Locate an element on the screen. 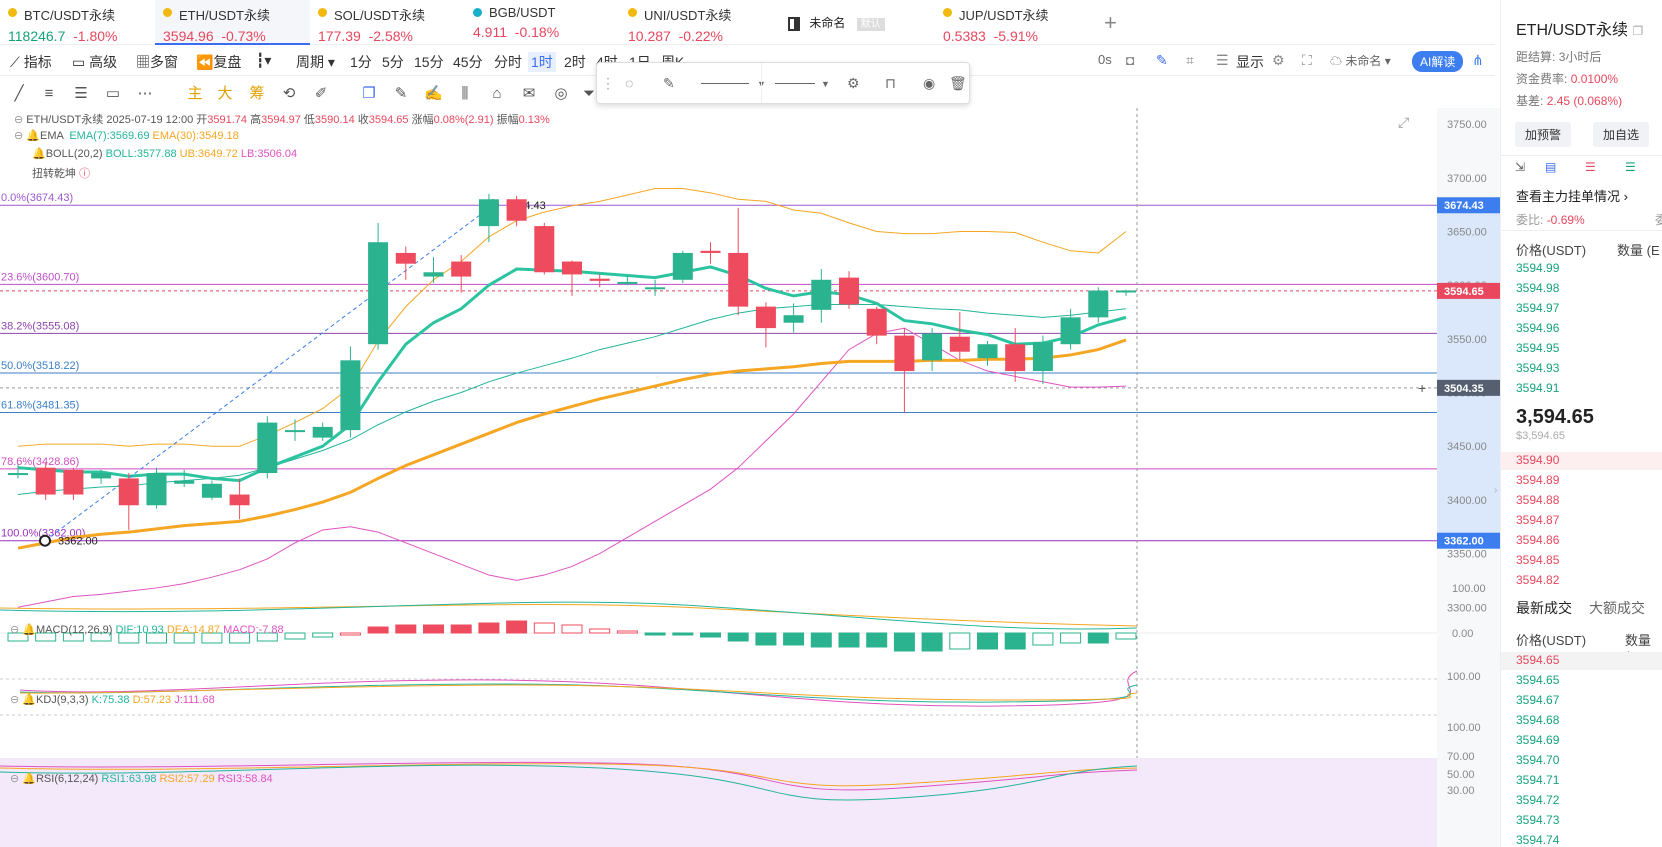 Image resolution: width=1662 pixels, height=847 pixels. hline-tool-icon: ≡ is located at coordinates (49, 94).